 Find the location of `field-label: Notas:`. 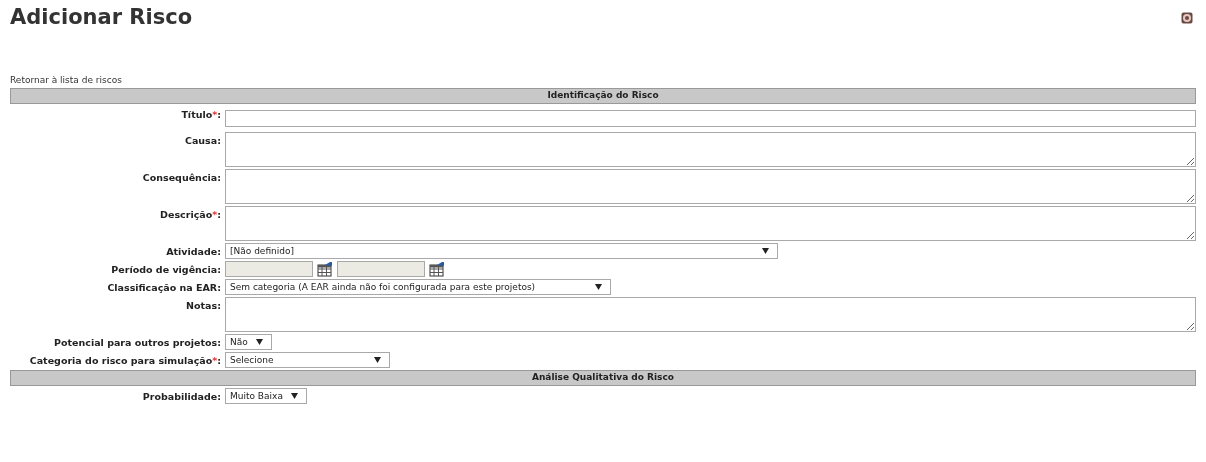

field-label: Notas: is located at coordinates (203, 305).